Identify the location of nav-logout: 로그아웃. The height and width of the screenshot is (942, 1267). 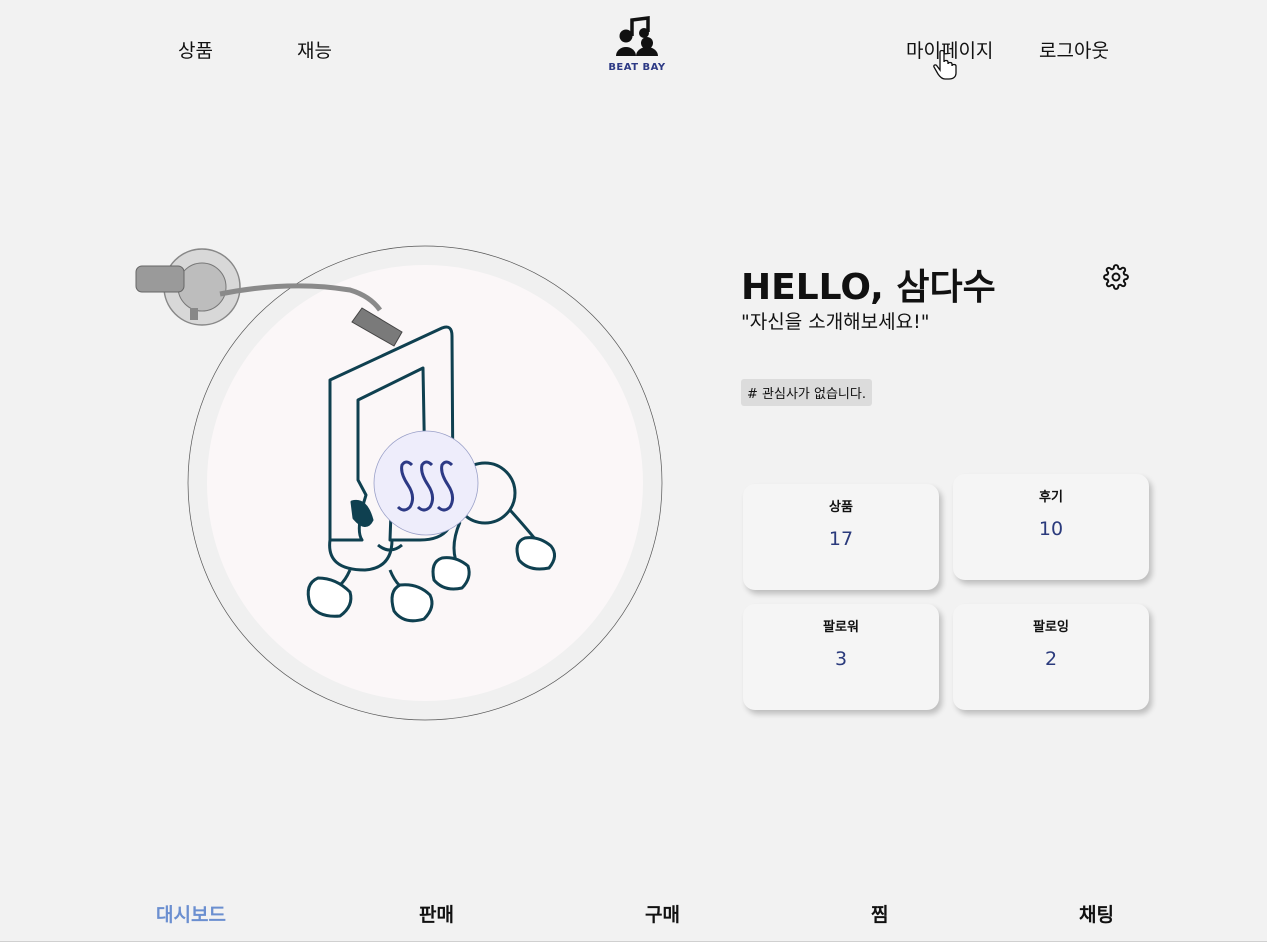
(1074, 49).